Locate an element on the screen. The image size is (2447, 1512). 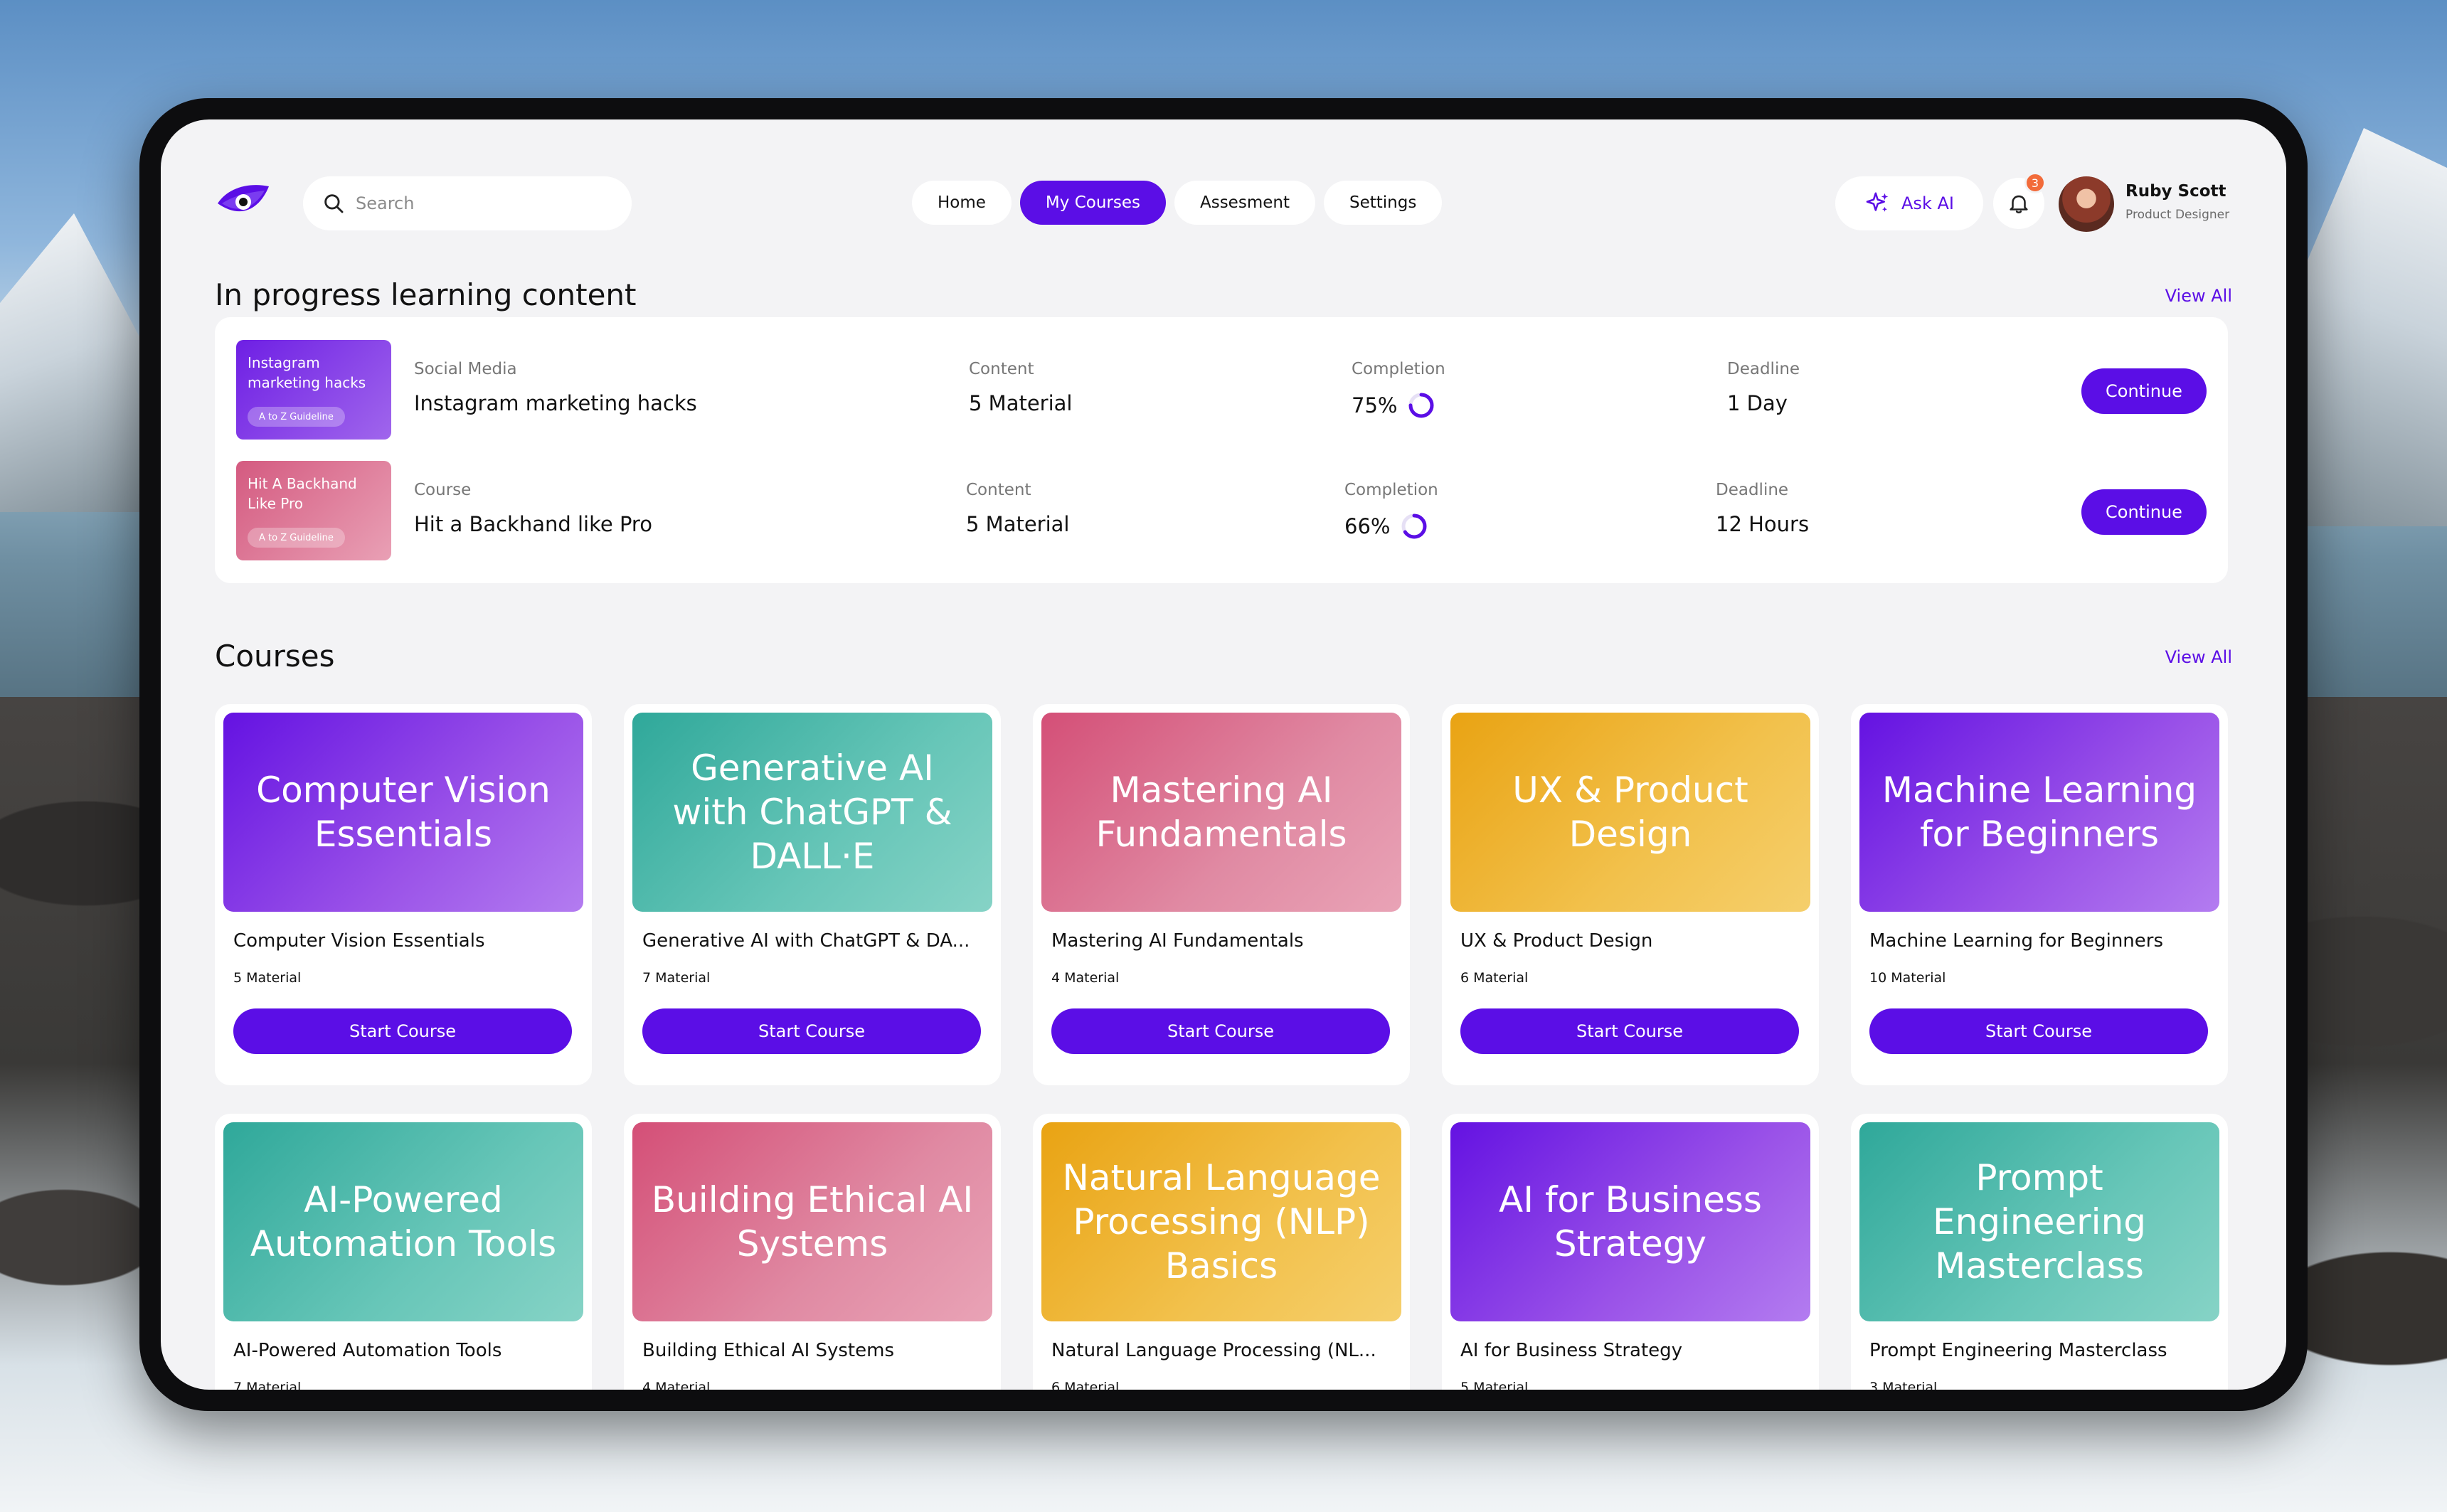
progress-completion: 75% is located at coordinates (1398, 405).